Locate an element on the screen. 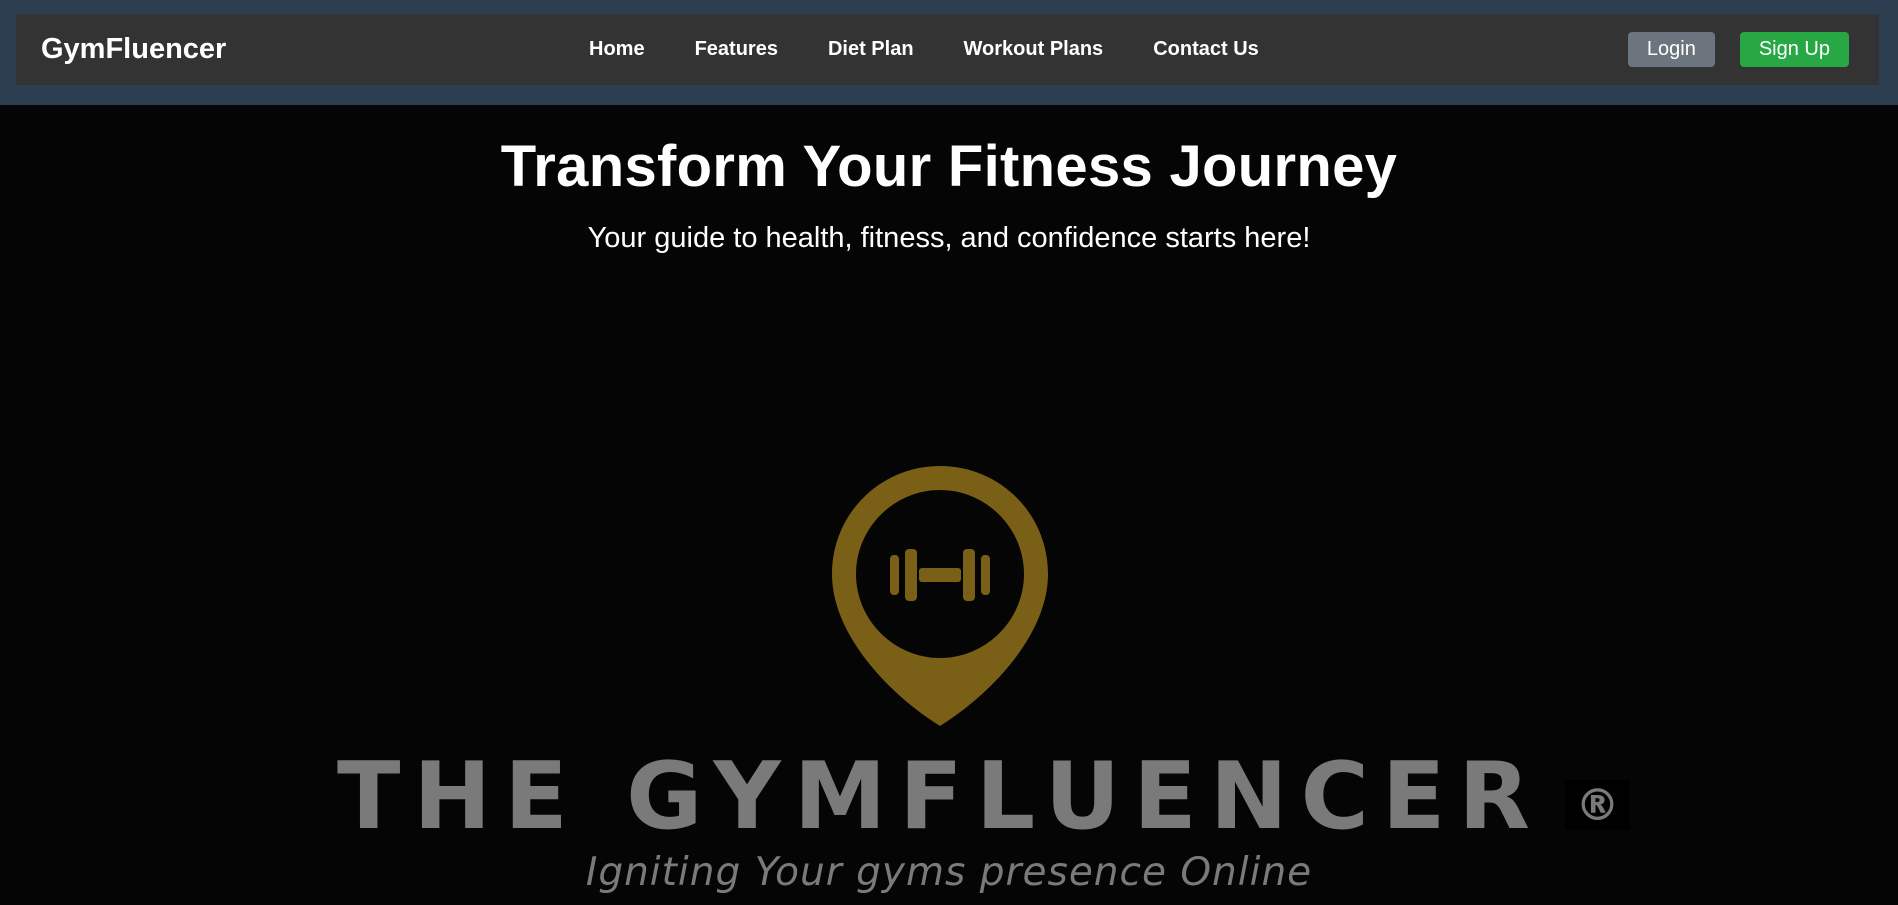 The width and height of the screenshot is (1898, 905). nav-link-workout-plans: Workout Plans is located at coordinates (1034, 49).